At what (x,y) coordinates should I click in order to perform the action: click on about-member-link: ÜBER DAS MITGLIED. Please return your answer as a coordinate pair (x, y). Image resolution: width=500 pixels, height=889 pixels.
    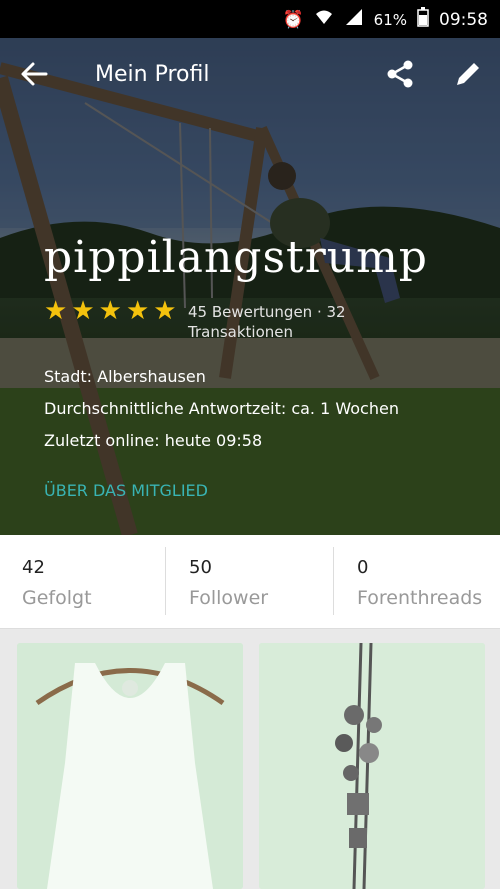
    Looking at the image, I should click on (126, 490).